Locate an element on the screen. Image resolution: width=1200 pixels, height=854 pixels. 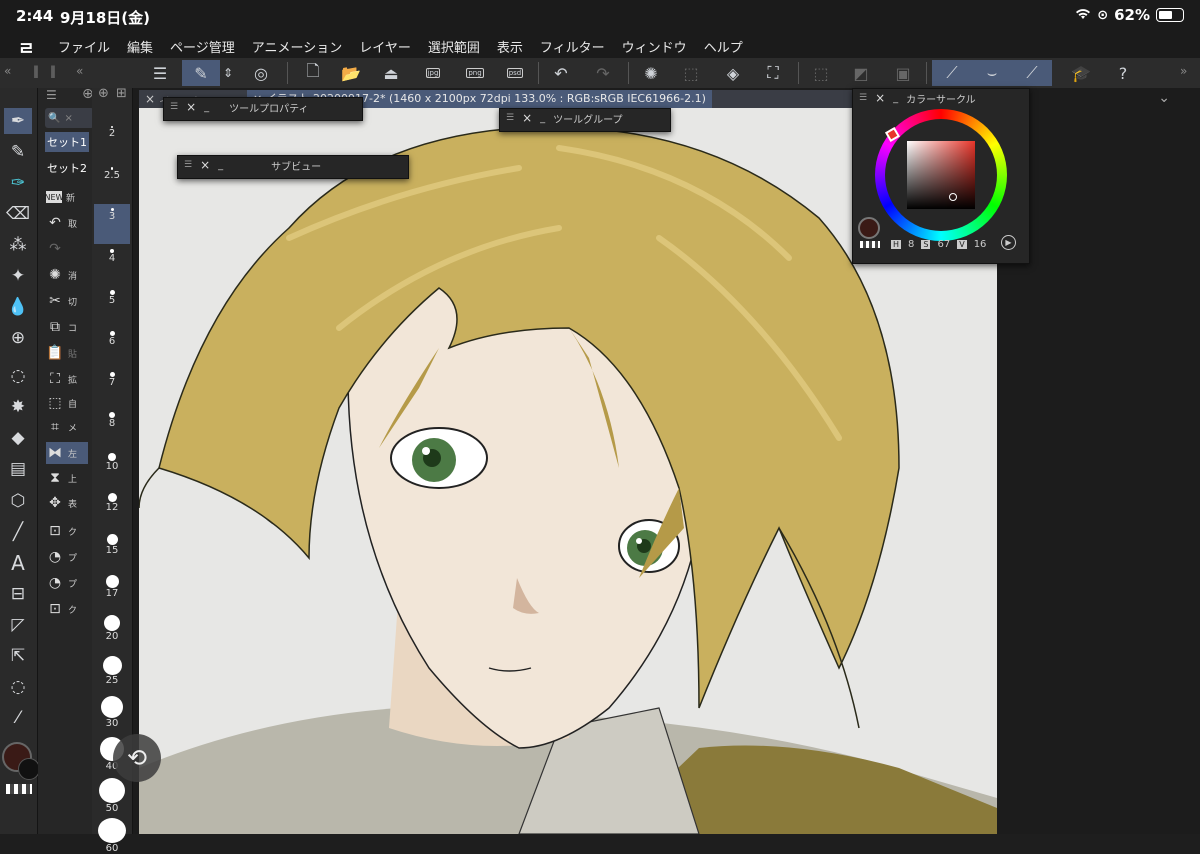
brush-size-item: 4 is located at coordinates (112, 265).